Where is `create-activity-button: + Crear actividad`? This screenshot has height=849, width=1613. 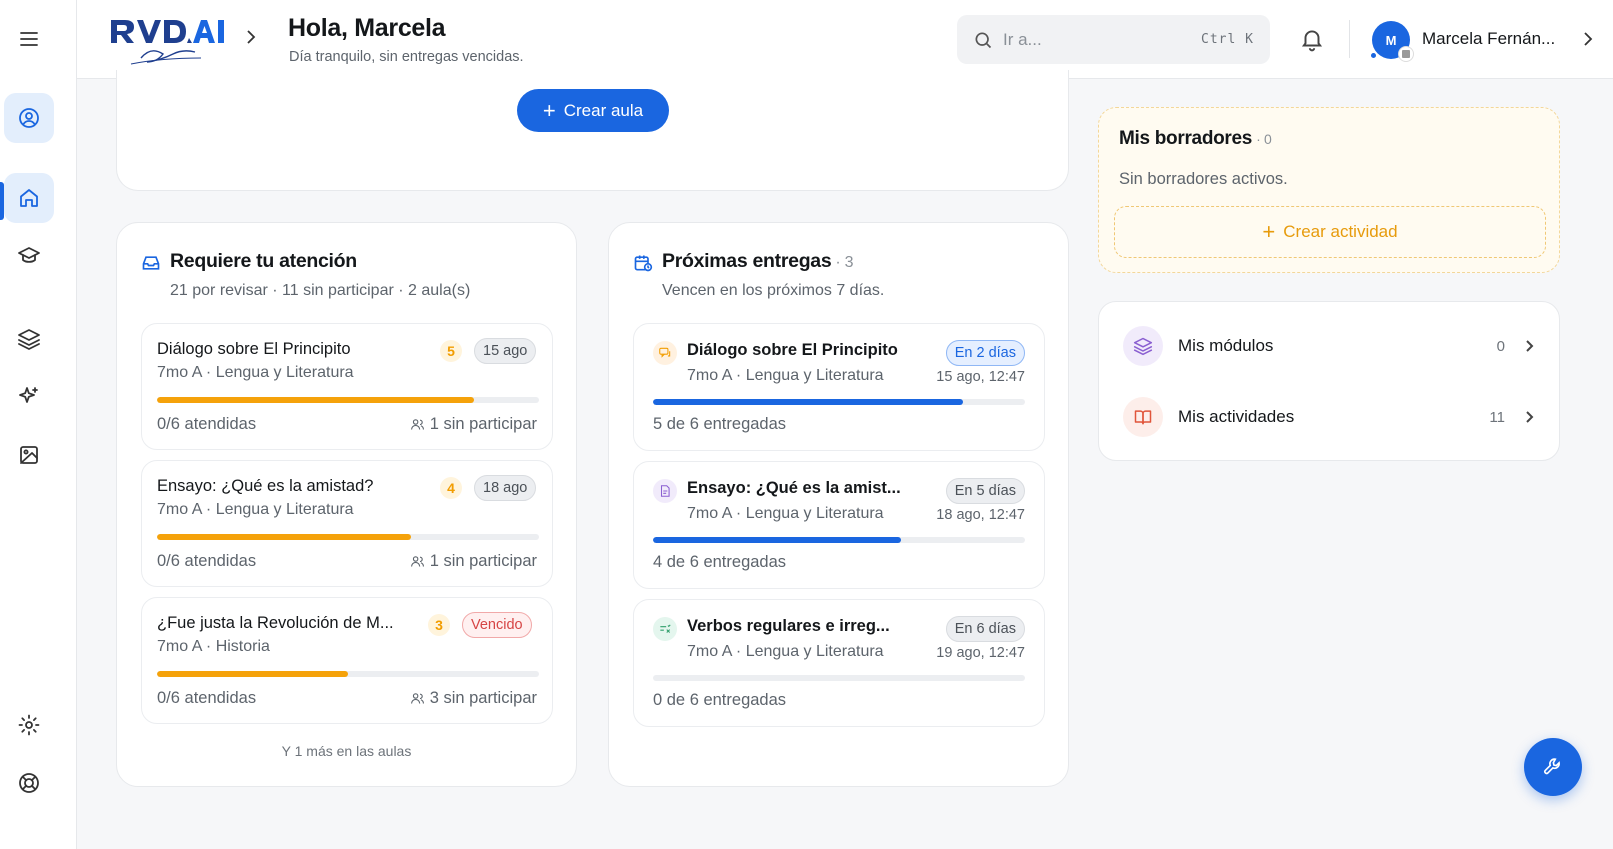 create-activity-button: + Crear actividad is located at coordinates (1330, 232).